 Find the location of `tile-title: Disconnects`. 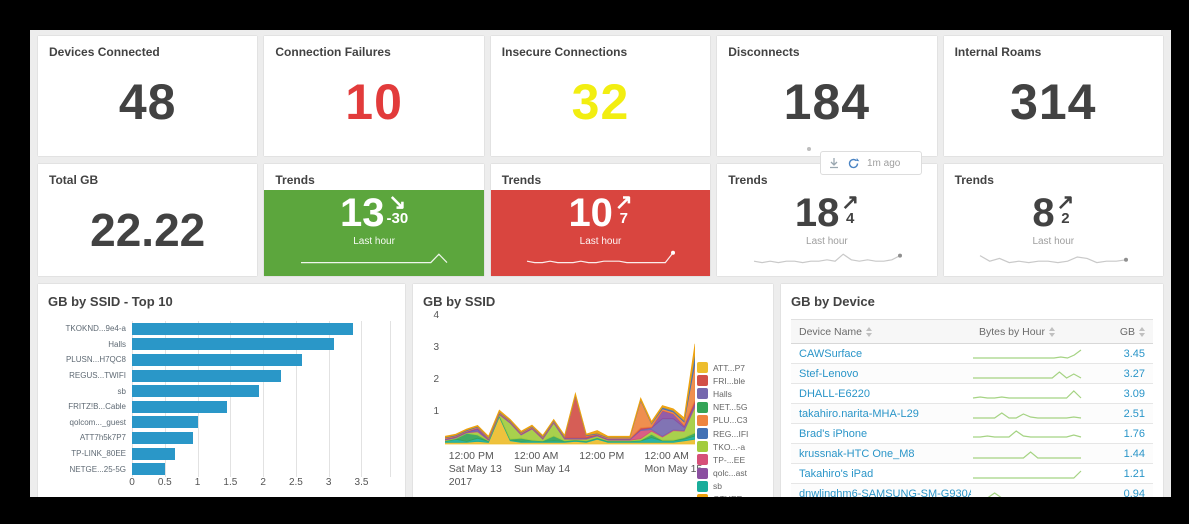

tile-title: Disconnects is located at coordinates (764, 52).